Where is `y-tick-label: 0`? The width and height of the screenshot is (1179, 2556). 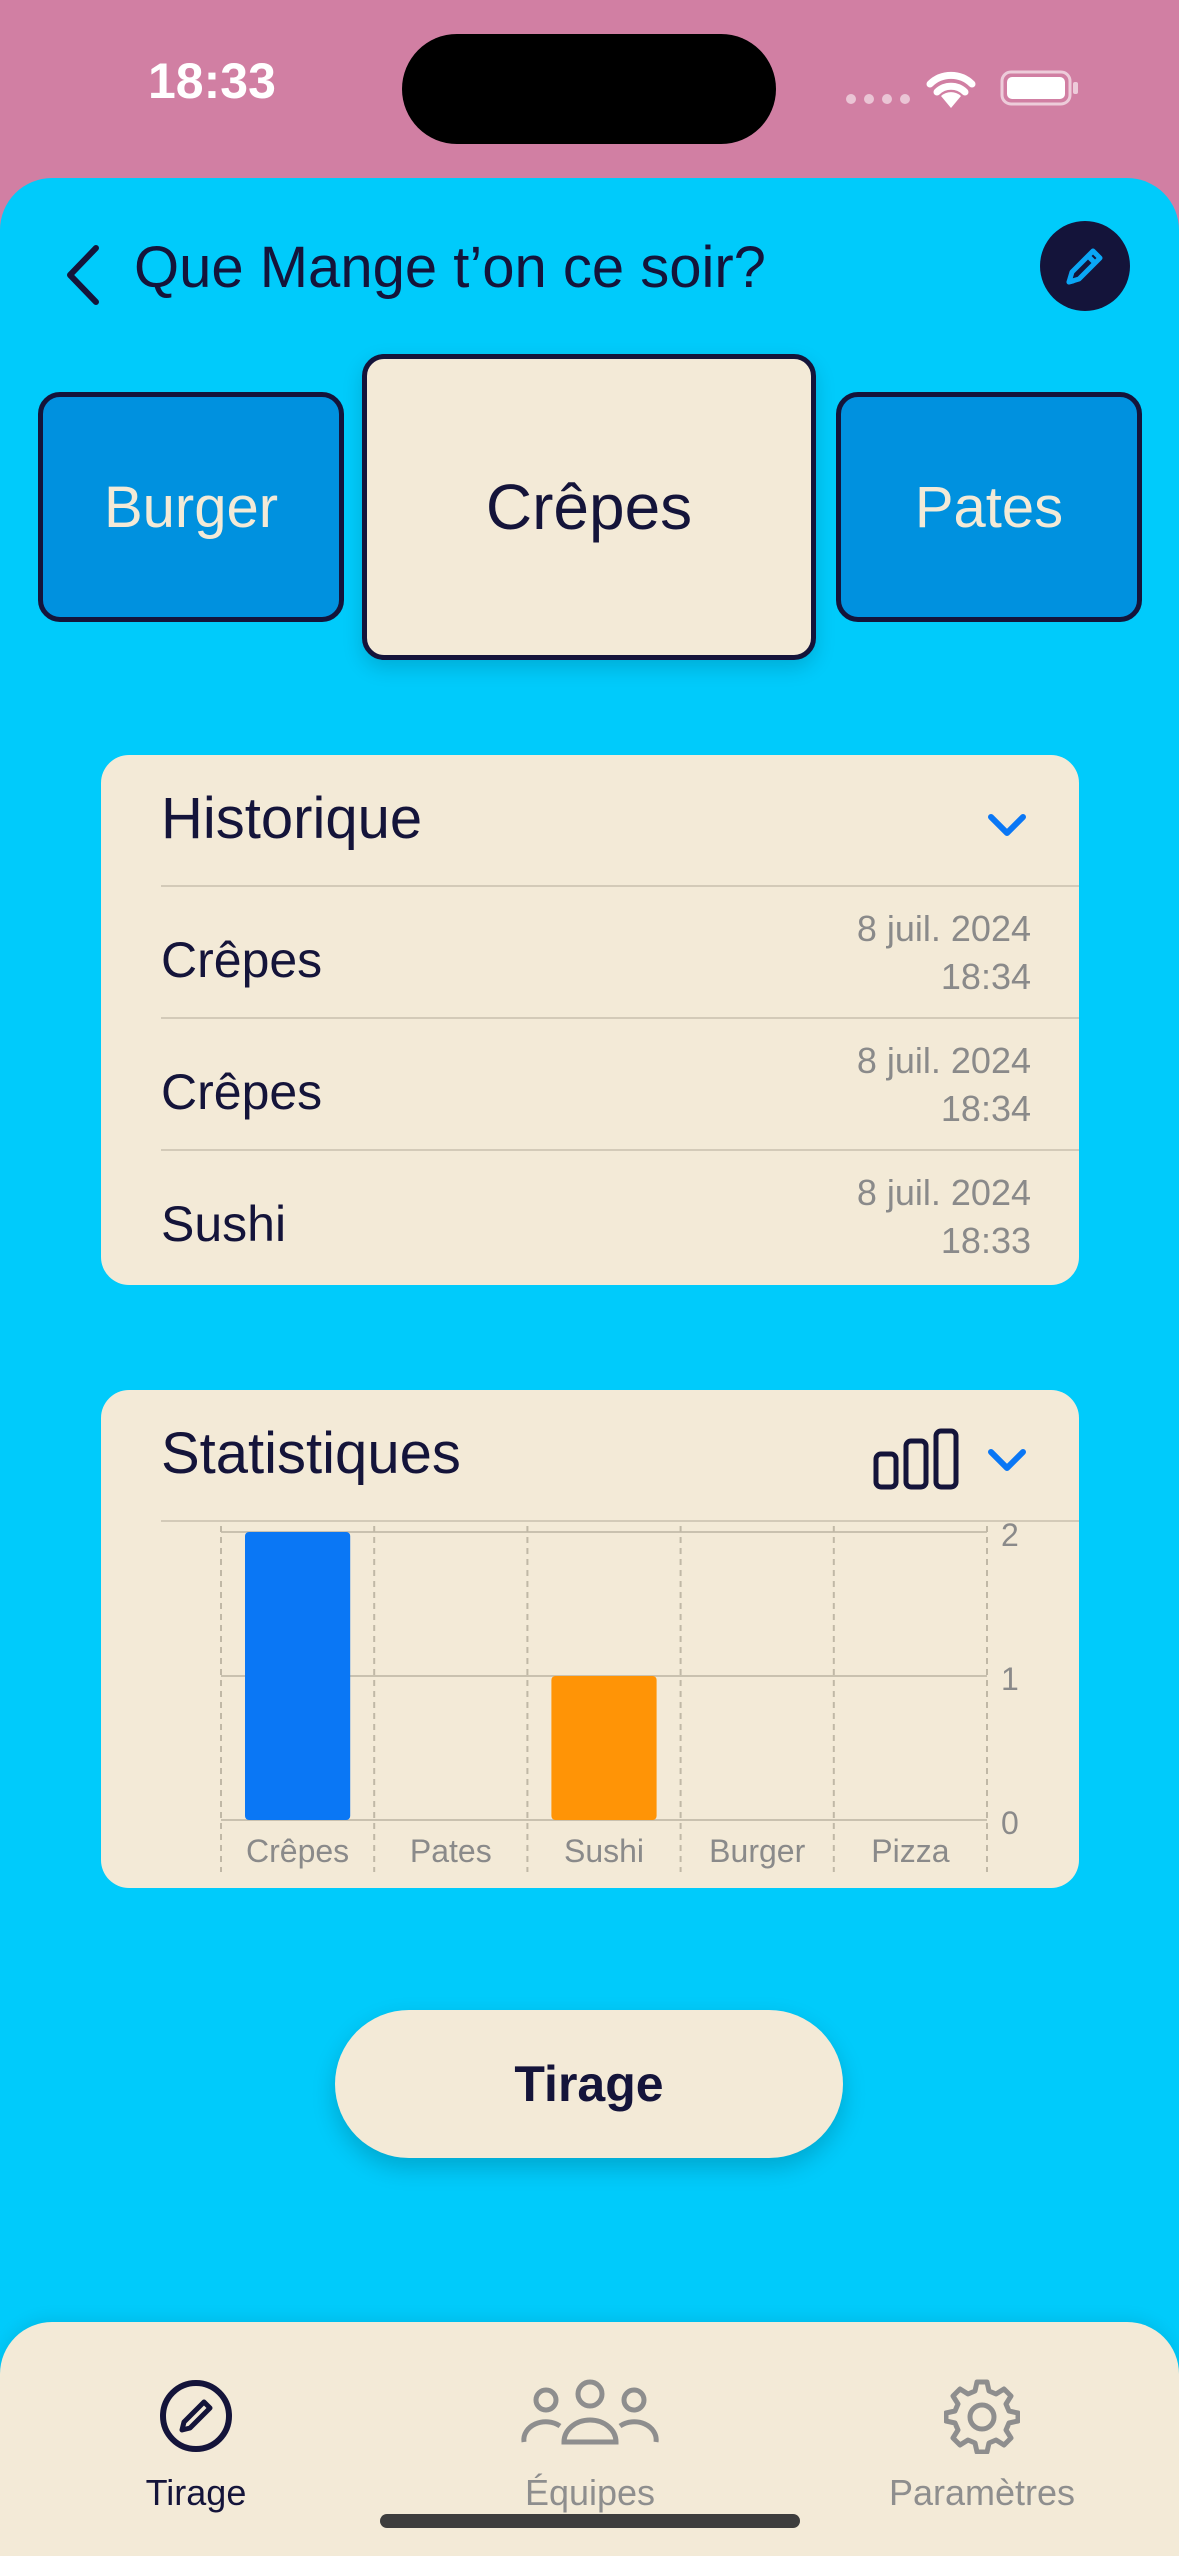
y-tick-label: 0 is located at coordinates (1010, 1823).